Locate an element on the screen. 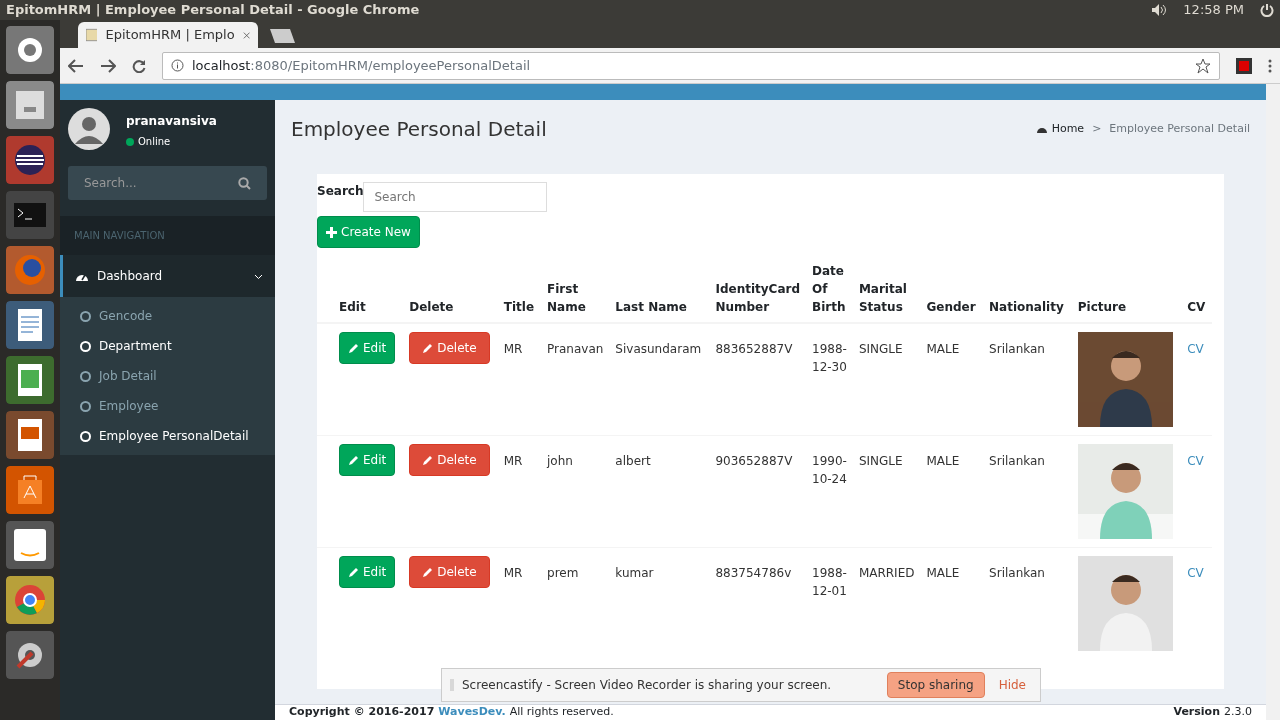  column-header: Nationality is located at coordinates (1026, 307).